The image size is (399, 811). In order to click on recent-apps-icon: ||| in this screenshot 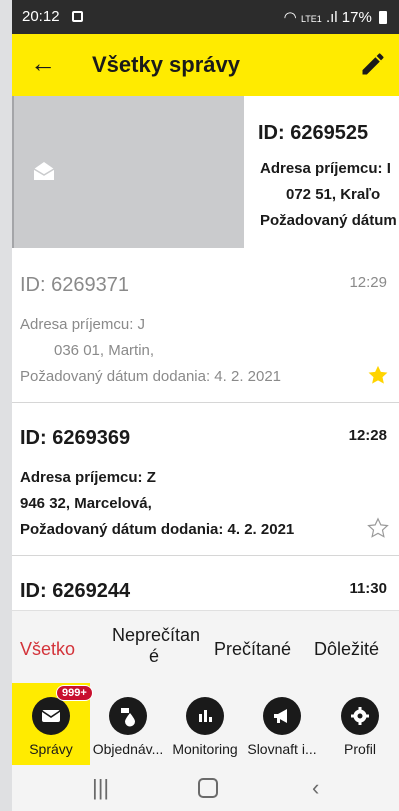, I will do `click(100, 788)`.